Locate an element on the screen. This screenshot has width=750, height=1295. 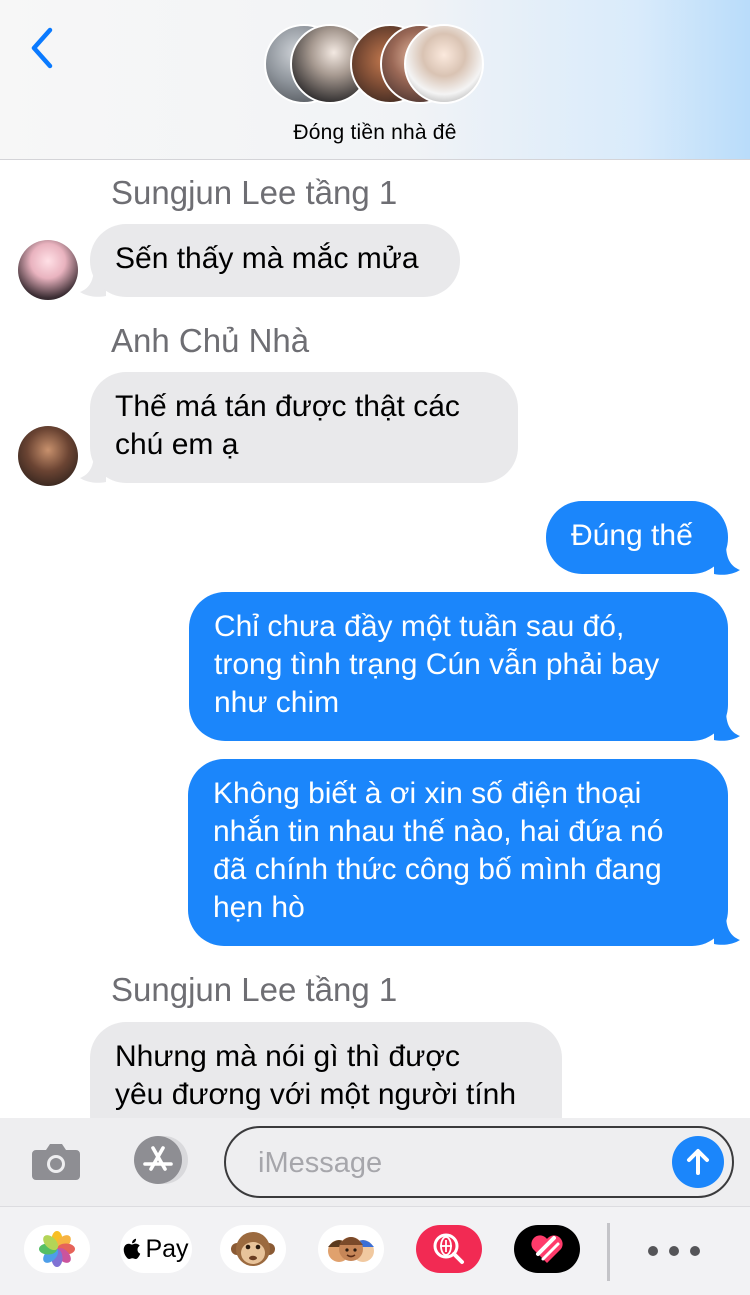
message-text: Chỉ chưa đầy một tuần sau đó, is located at coordinates (419, 626).